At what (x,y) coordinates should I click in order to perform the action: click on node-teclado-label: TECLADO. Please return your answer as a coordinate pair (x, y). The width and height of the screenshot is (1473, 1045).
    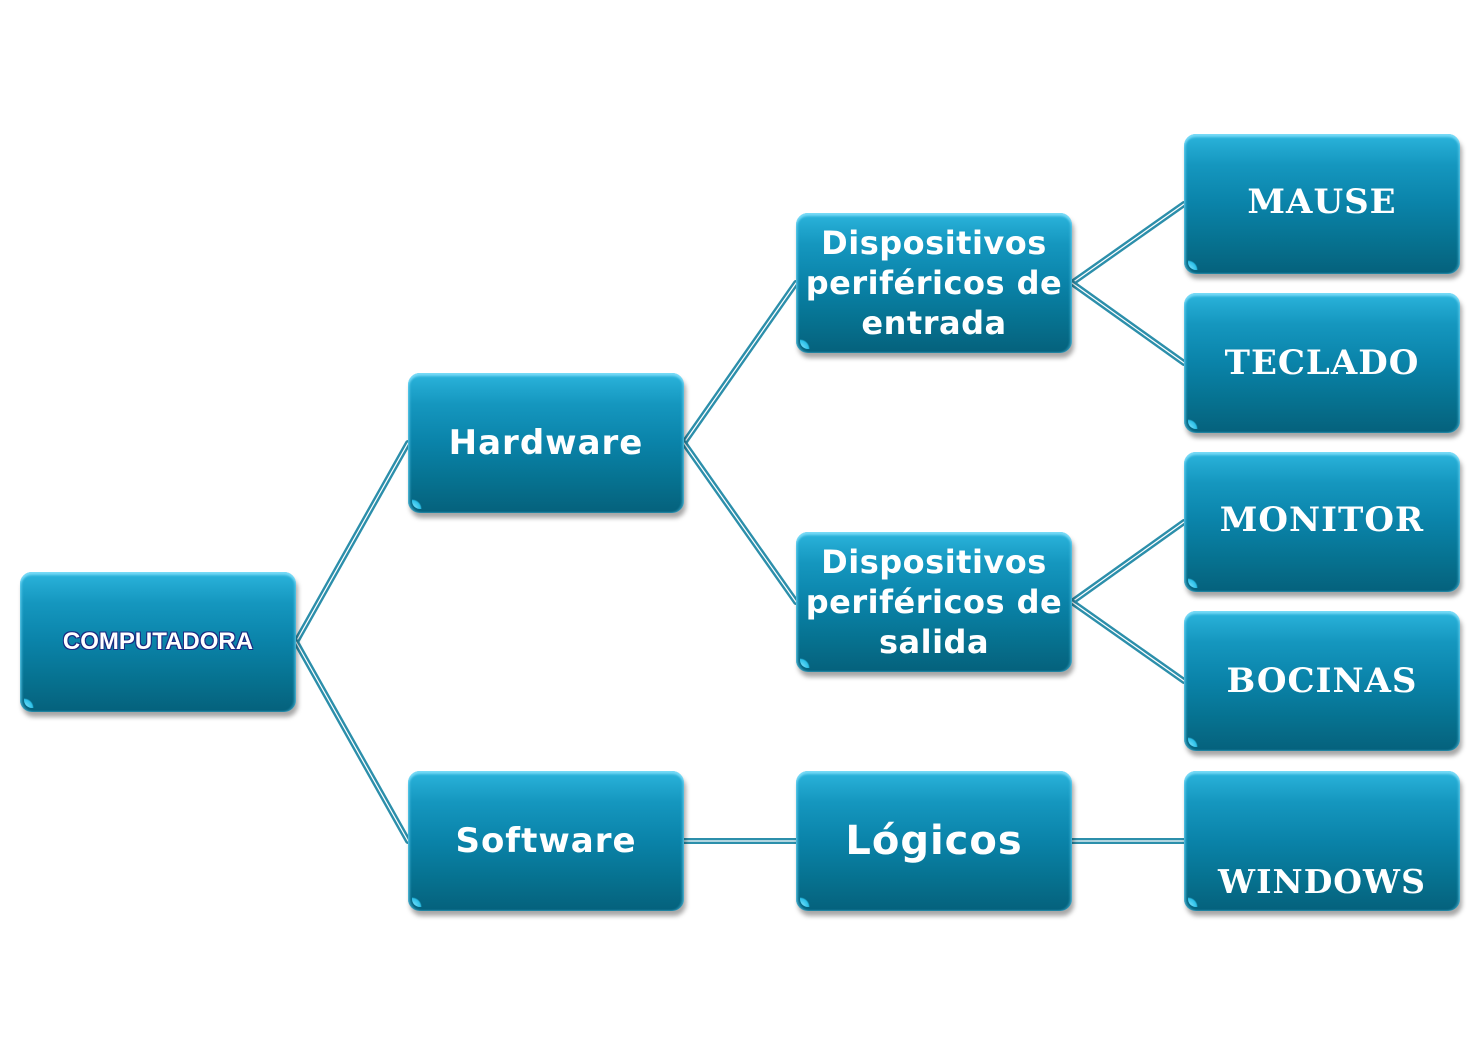
    Looking at the image, I should click on (1322, 363).